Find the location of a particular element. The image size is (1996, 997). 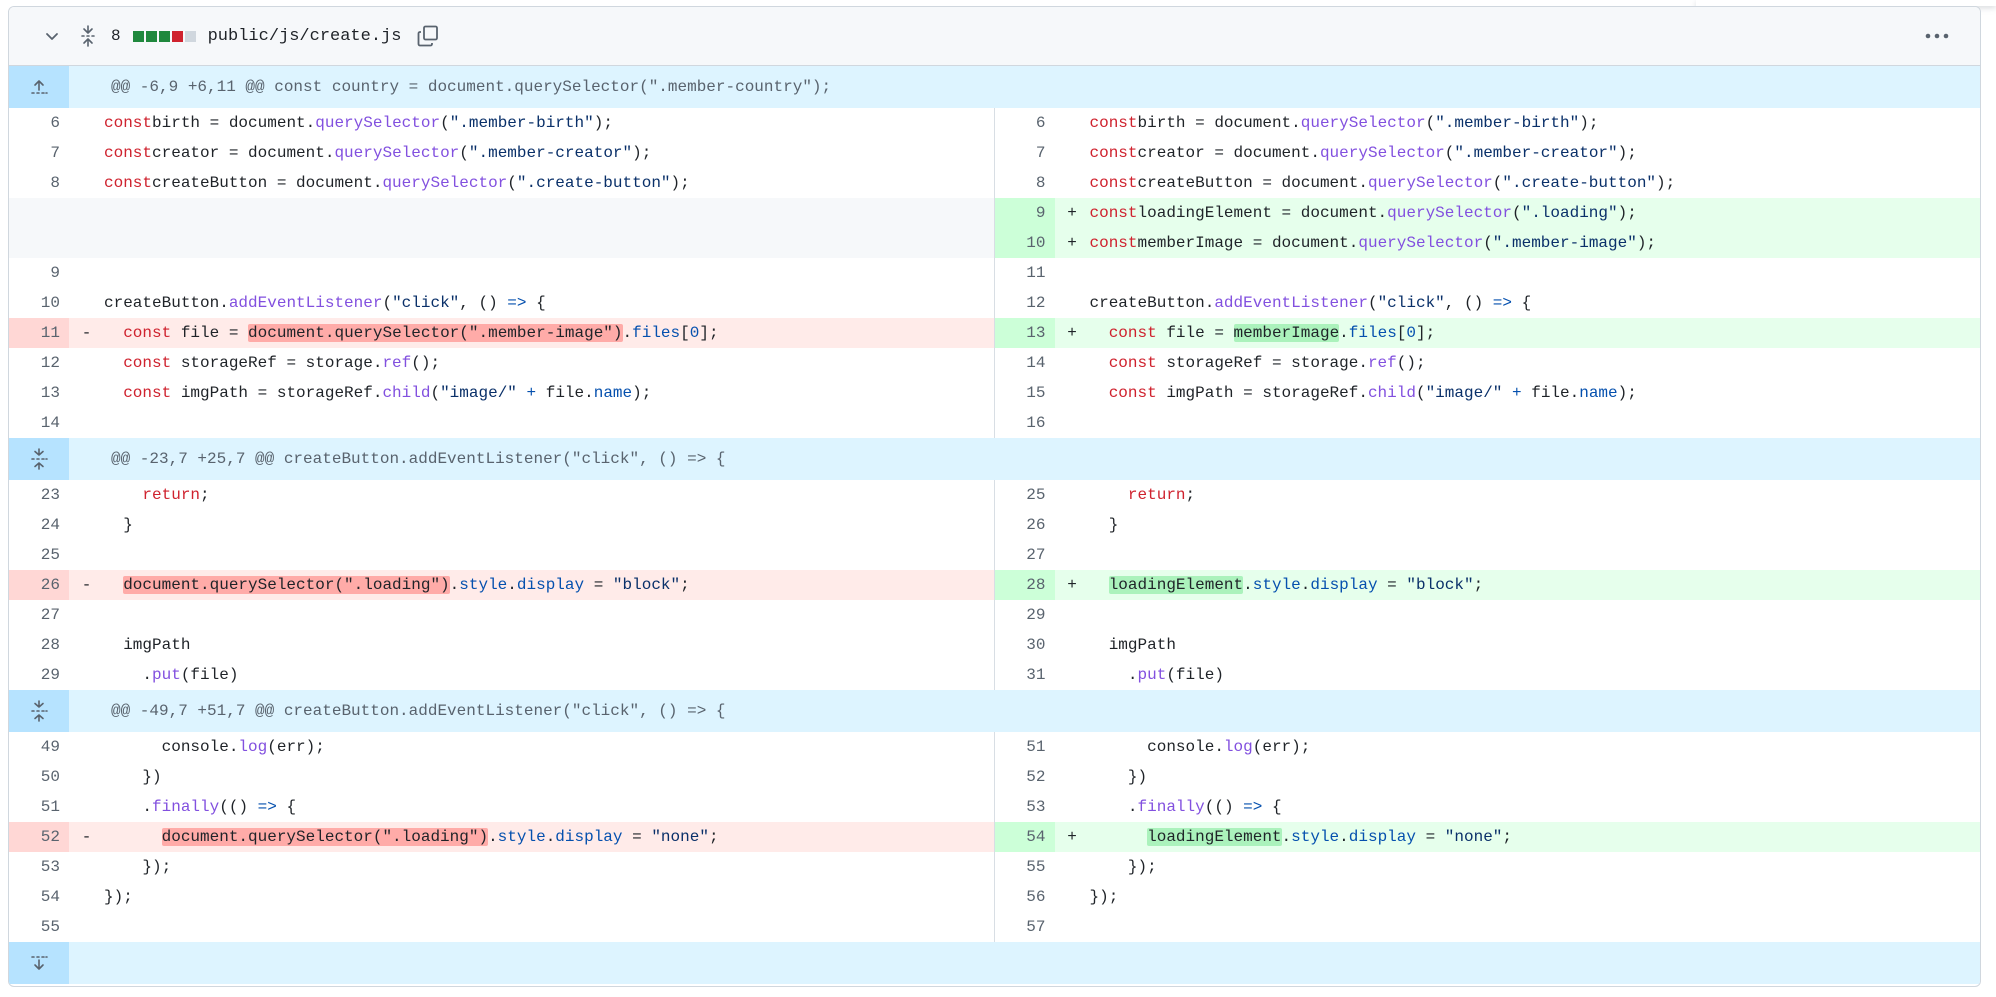

code-text: { is located at coordinates (286, 807).